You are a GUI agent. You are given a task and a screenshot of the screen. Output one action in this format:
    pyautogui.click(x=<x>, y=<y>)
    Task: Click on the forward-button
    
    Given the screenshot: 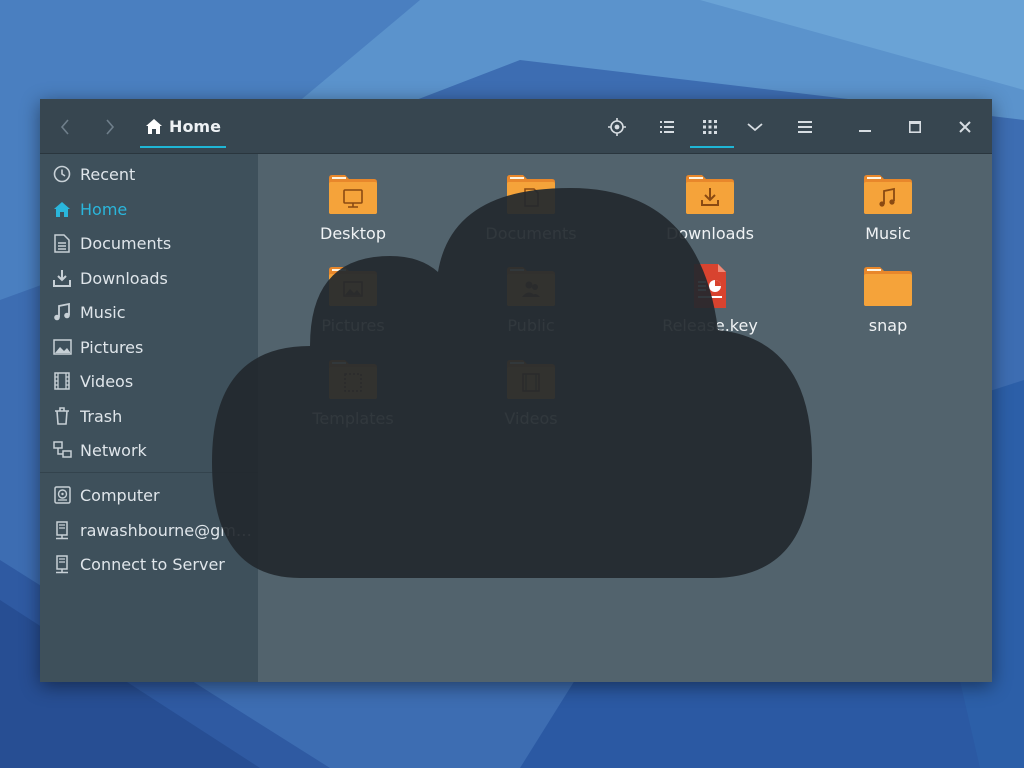 What is the action you would take?
    pyautogui.click(x=110, y=126)
    